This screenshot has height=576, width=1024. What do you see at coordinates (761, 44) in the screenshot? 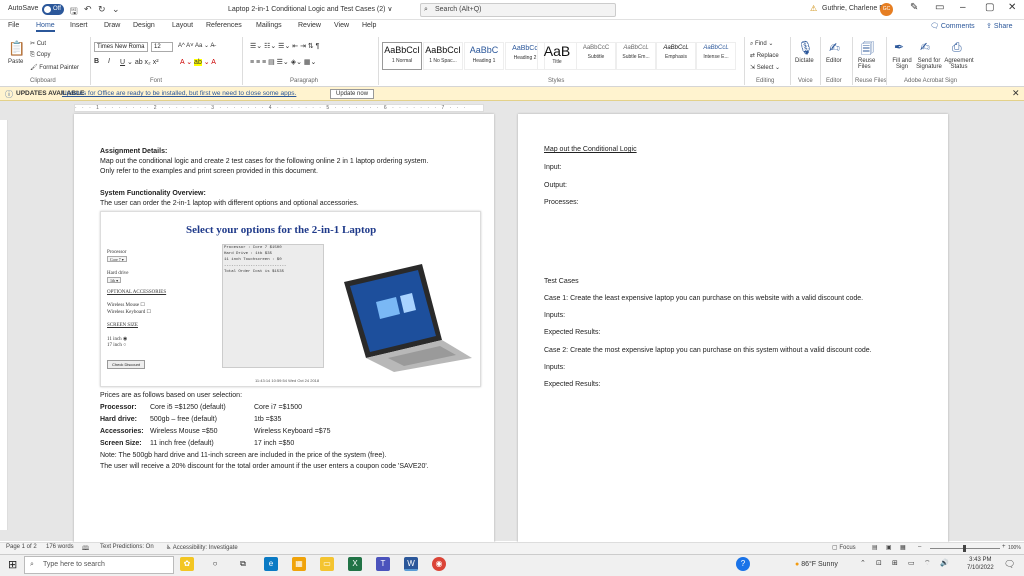
I see `find-button: ⌕ Find ⌄` at bounding box center [761, 44].